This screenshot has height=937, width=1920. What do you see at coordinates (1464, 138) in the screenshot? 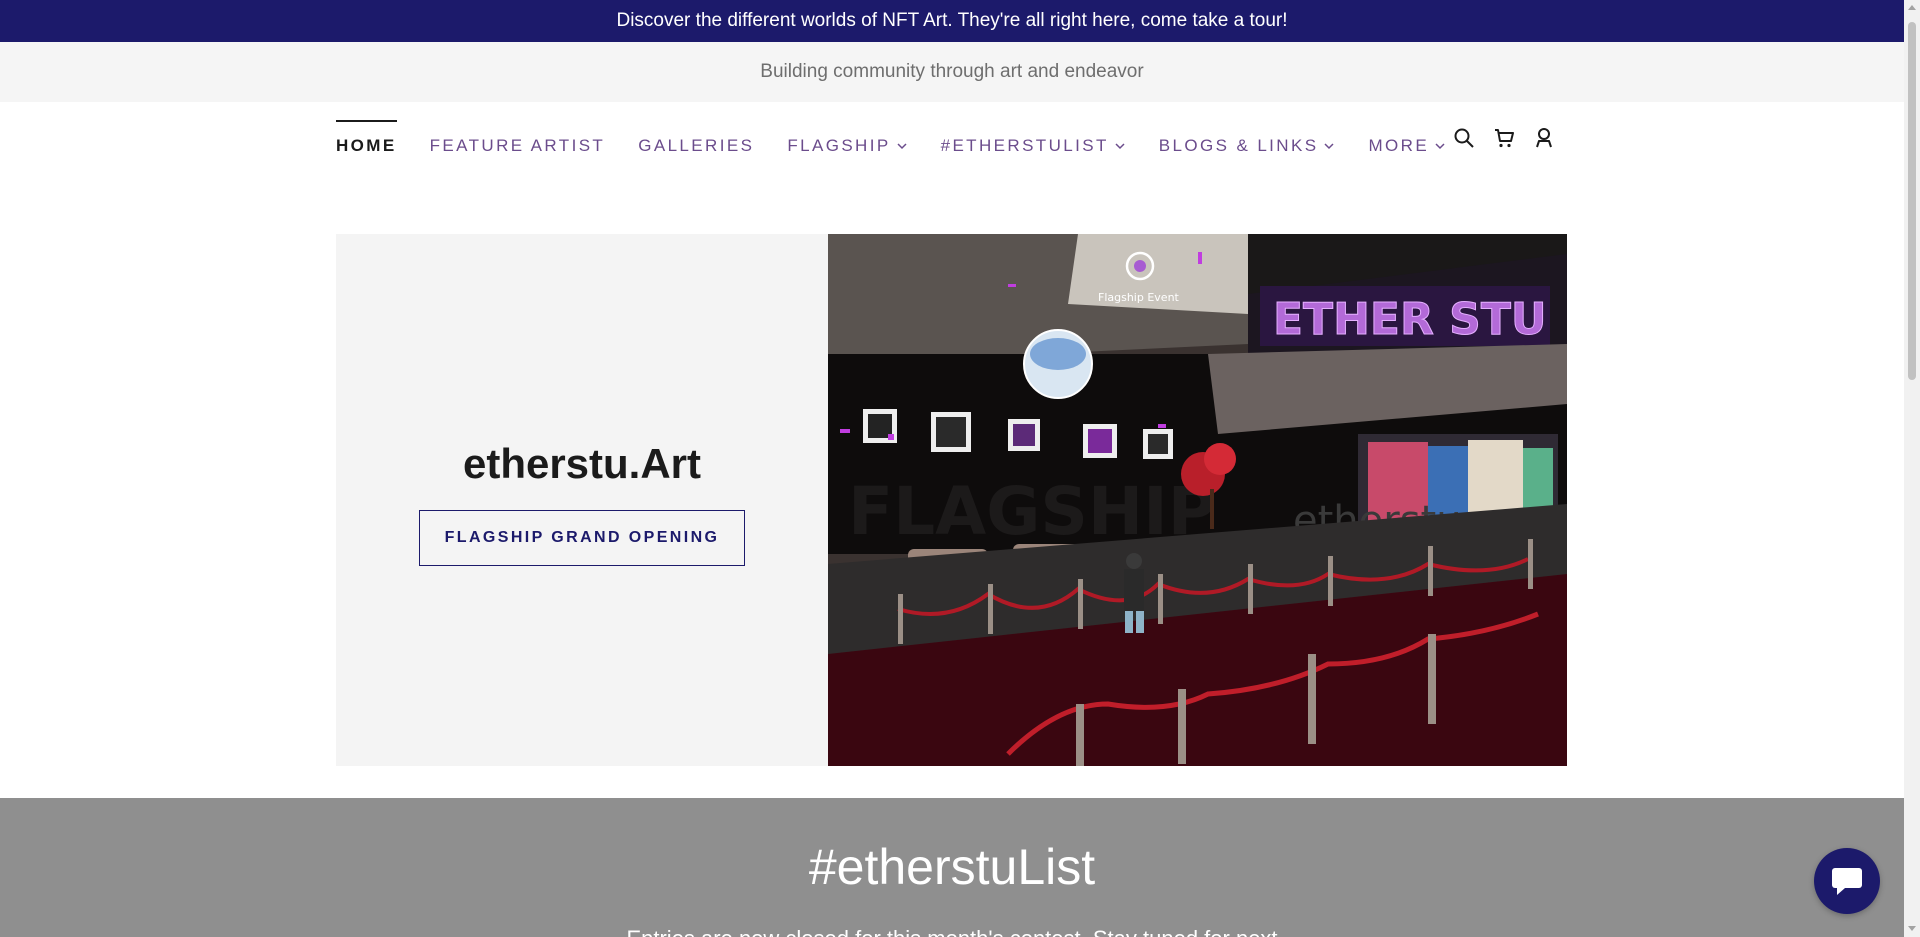
I see `search-icon` at bounding box center [1464, 138].